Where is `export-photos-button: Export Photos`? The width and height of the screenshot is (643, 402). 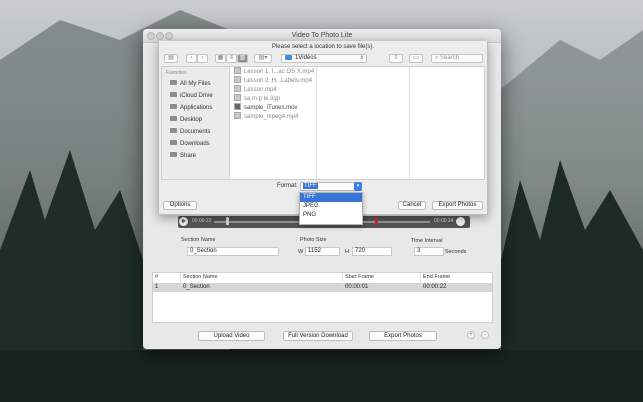 export-photos-button: Export Photos is located at coordinates (403, 336).